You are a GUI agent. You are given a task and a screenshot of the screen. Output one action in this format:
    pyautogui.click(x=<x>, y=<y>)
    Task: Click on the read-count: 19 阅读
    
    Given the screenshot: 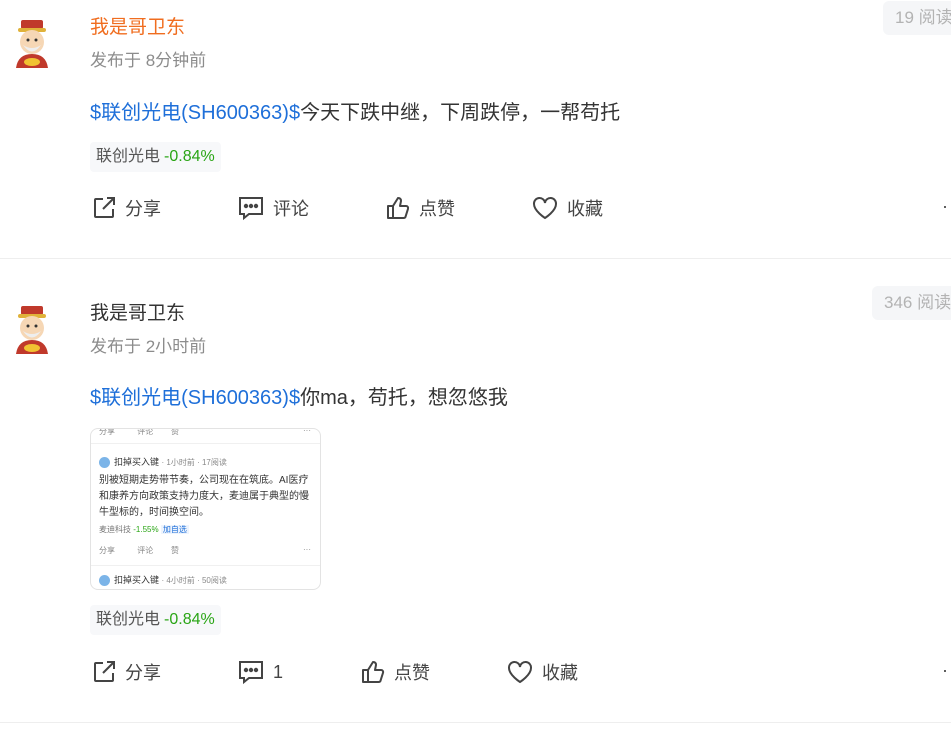 What is the action you would take?
    pyautogui.click(x=917, y=18)
    